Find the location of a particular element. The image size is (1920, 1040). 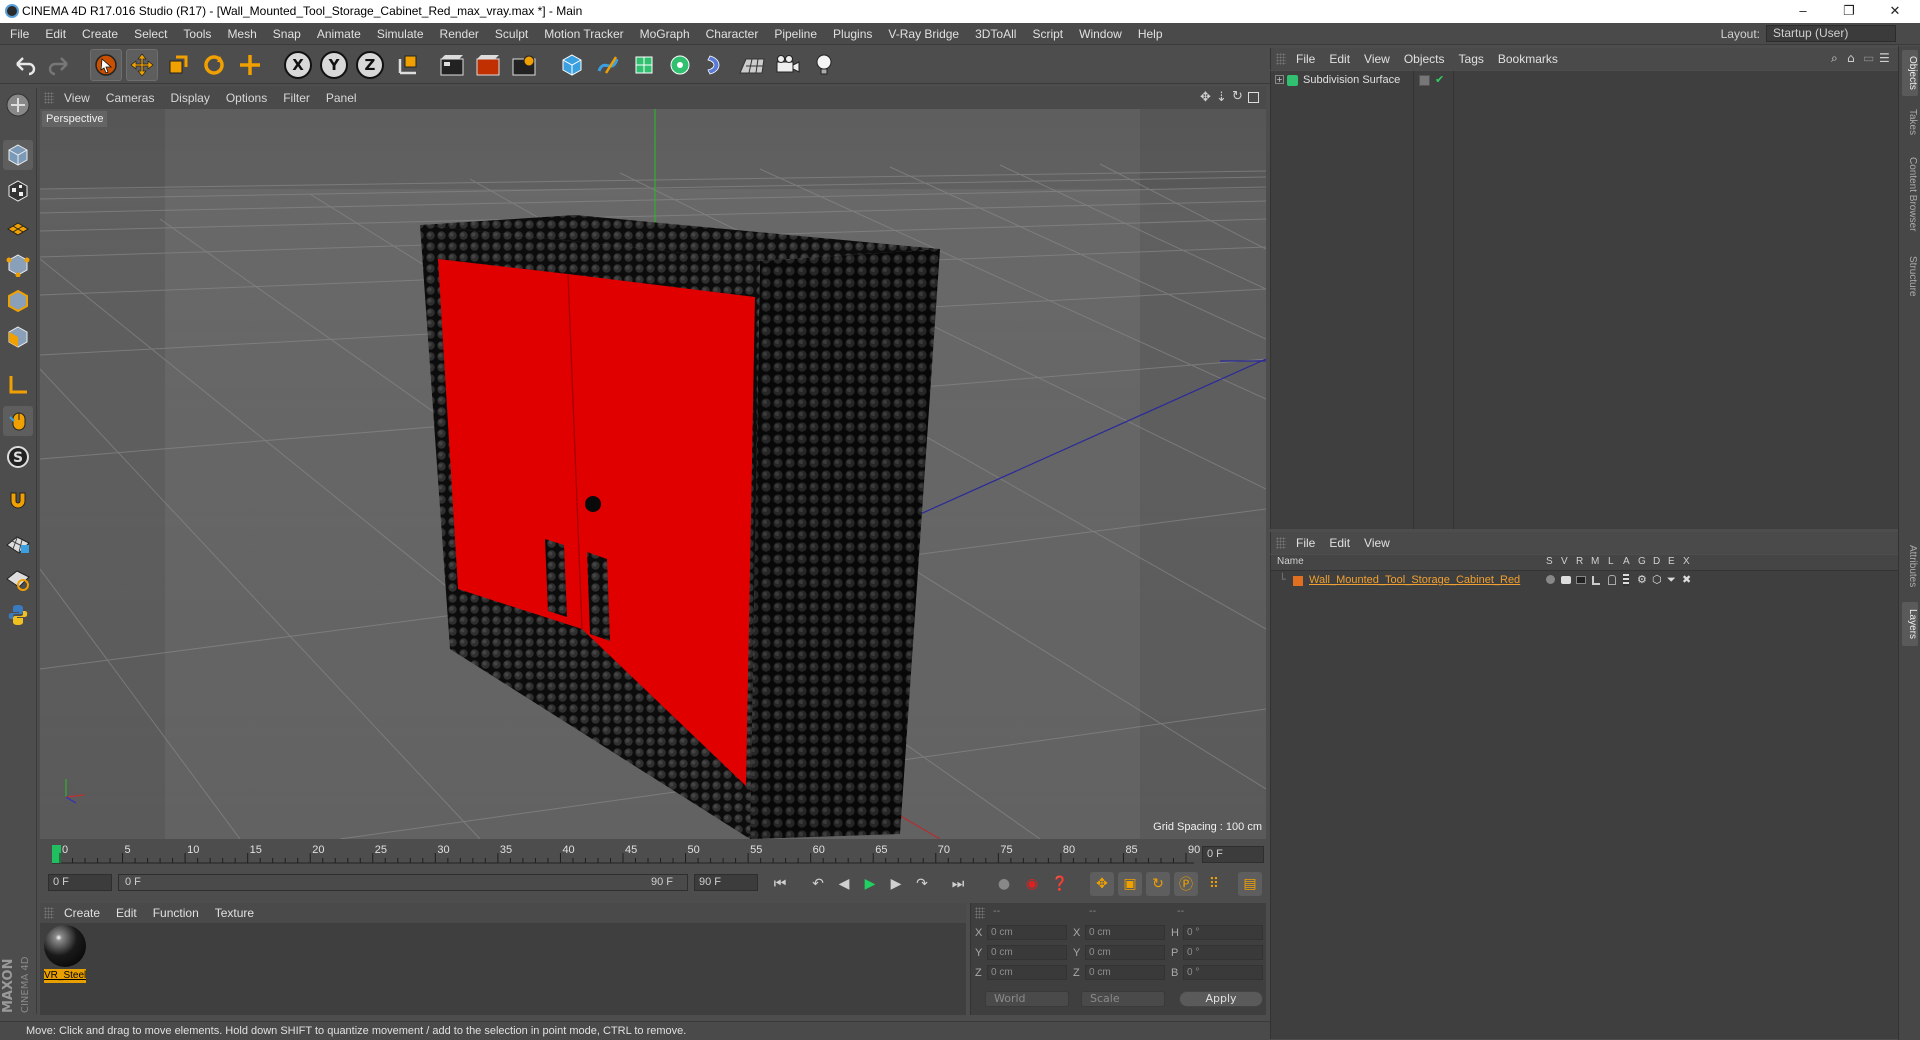

next-key-icon: ↷ is located at coordinates (922, 884).